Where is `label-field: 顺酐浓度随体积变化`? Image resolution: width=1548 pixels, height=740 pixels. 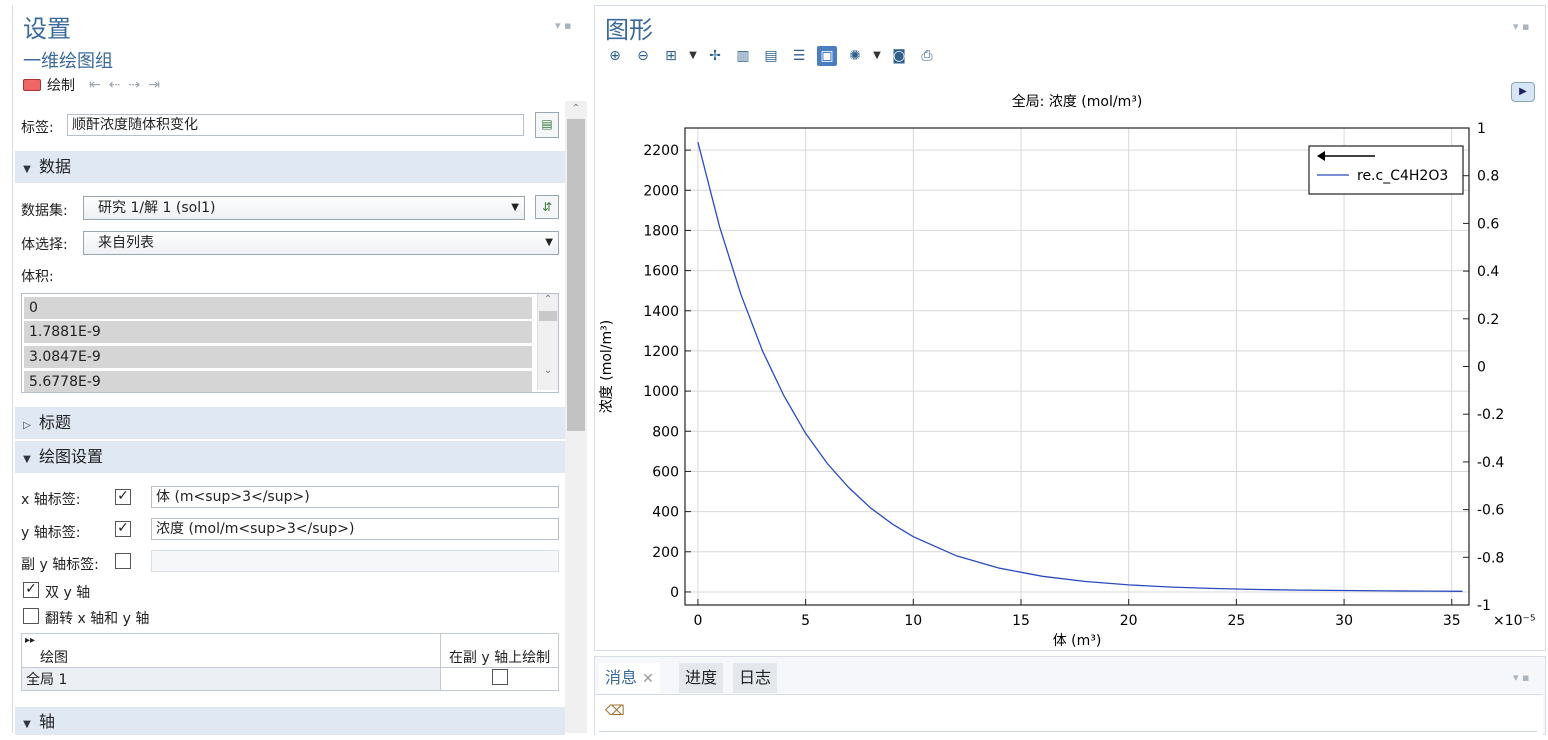 label-field: 顺酐浓度随体积变化 is located at coordinates (295, 125).